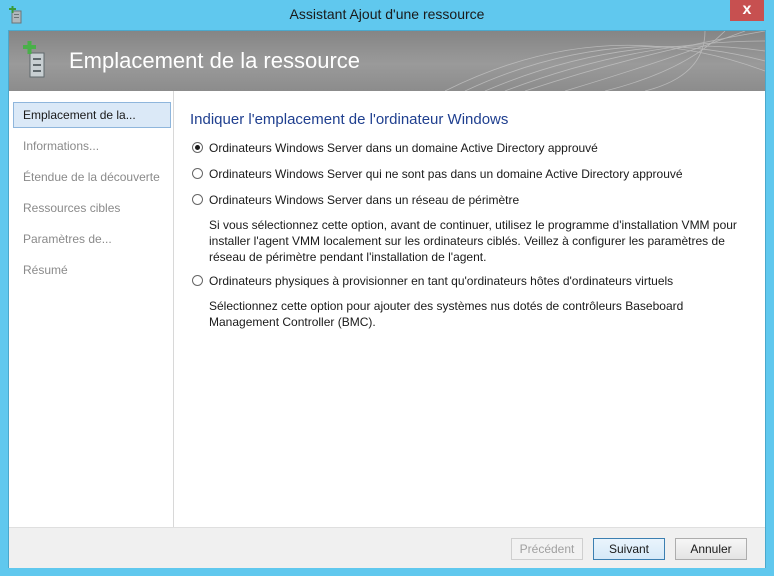  What do you see at coordinates (92, 177) in the screenshot?
I see `sidebar-item-etendue: Étendue de la découverte` at bounding box center [92, 177].